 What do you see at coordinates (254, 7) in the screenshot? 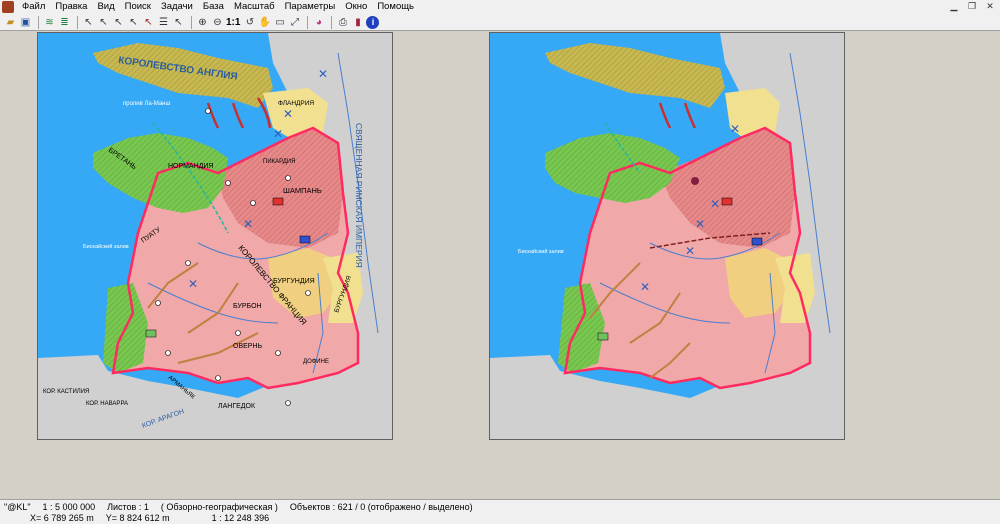
I see `menu-scale: Масштаб` at bounding box center [254, 7].